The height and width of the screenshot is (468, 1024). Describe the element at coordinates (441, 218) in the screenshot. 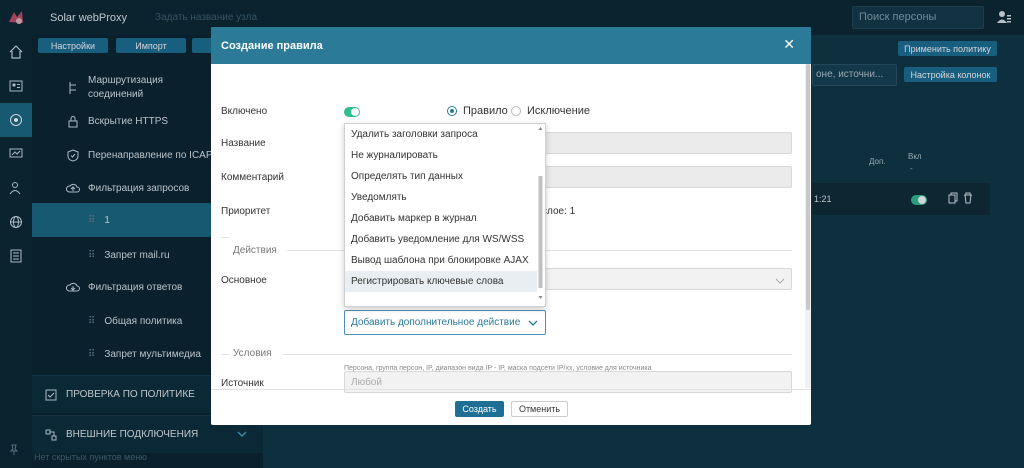

I see `dropdown-option: Добавить маркер в журнал` at that location.